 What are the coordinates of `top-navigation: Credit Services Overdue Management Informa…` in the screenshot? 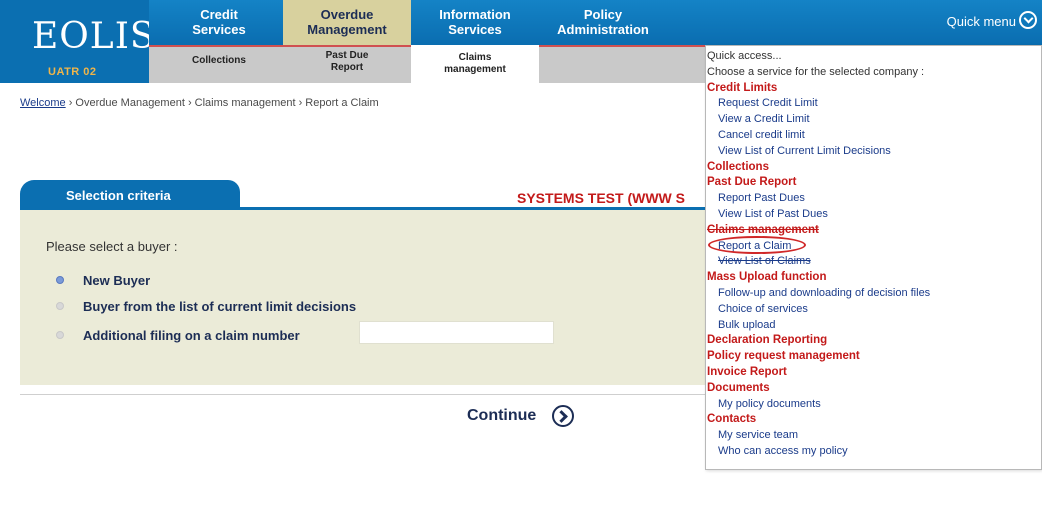 It's located at (595, 22).